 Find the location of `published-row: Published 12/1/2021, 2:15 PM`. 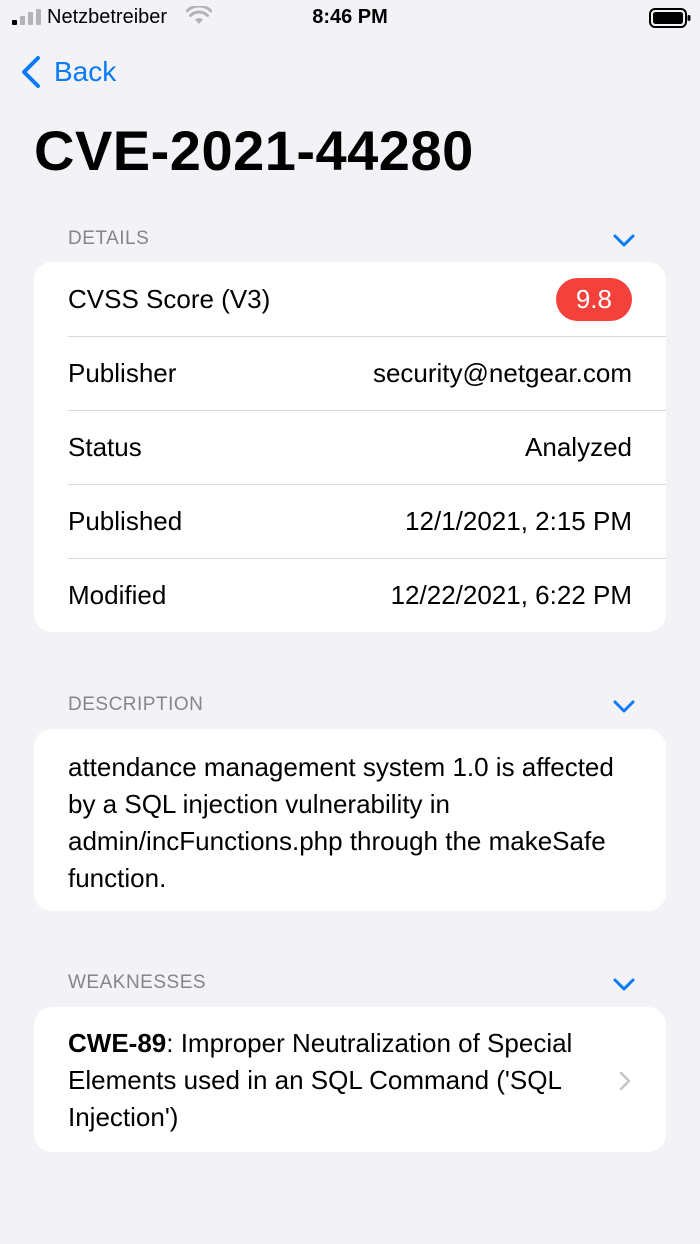

published-row: Published 12/1/2021, 2:15 PM is located at coordinates (350, 521).